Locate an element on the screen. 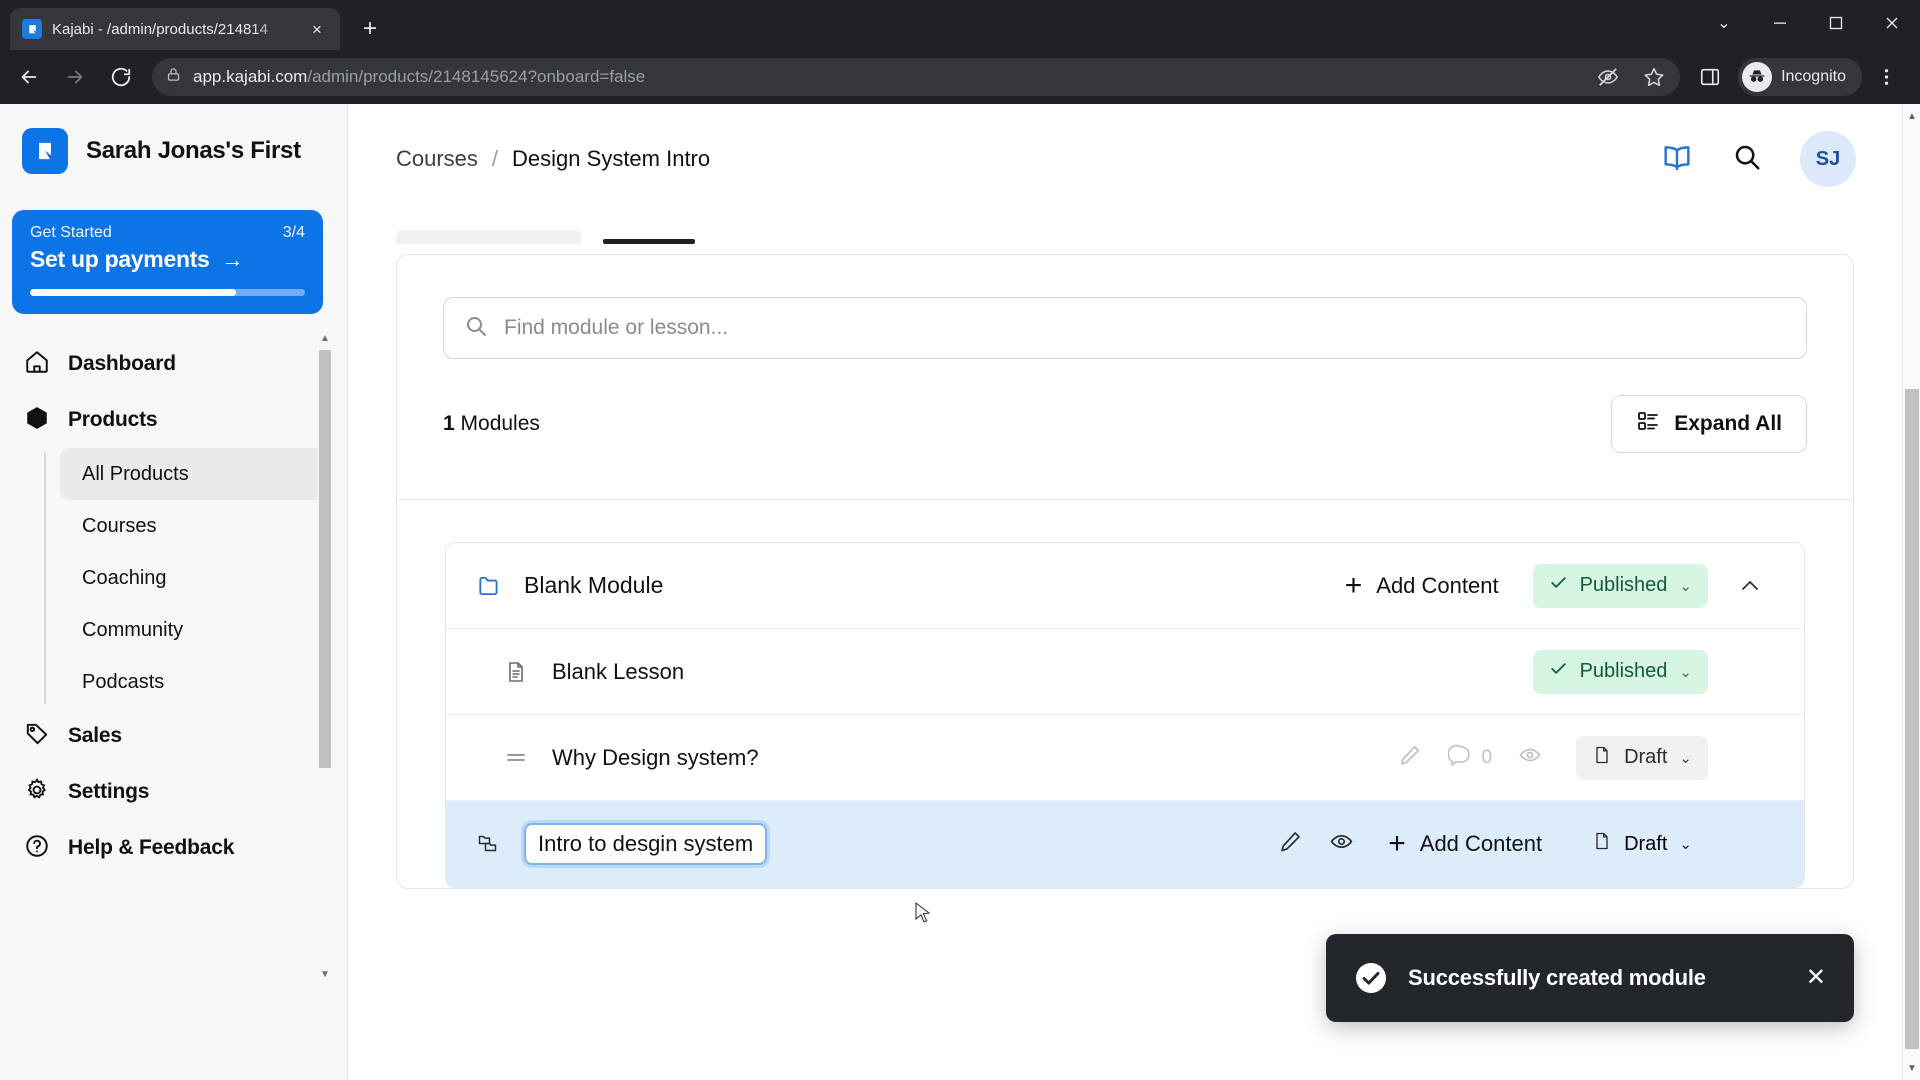 The width and height of the screenshot is (1920, 1080). content-tabs is located at coordinates (1125, 229).